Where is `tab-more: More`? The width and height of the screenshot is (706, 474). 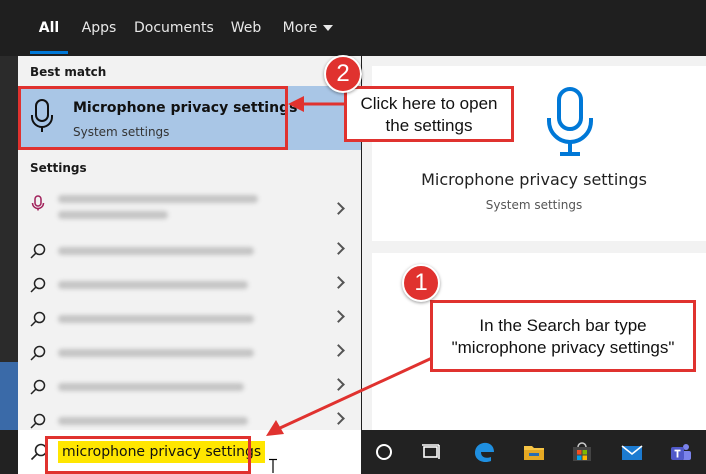
tab-more: More is located at coordinates (308, 28).